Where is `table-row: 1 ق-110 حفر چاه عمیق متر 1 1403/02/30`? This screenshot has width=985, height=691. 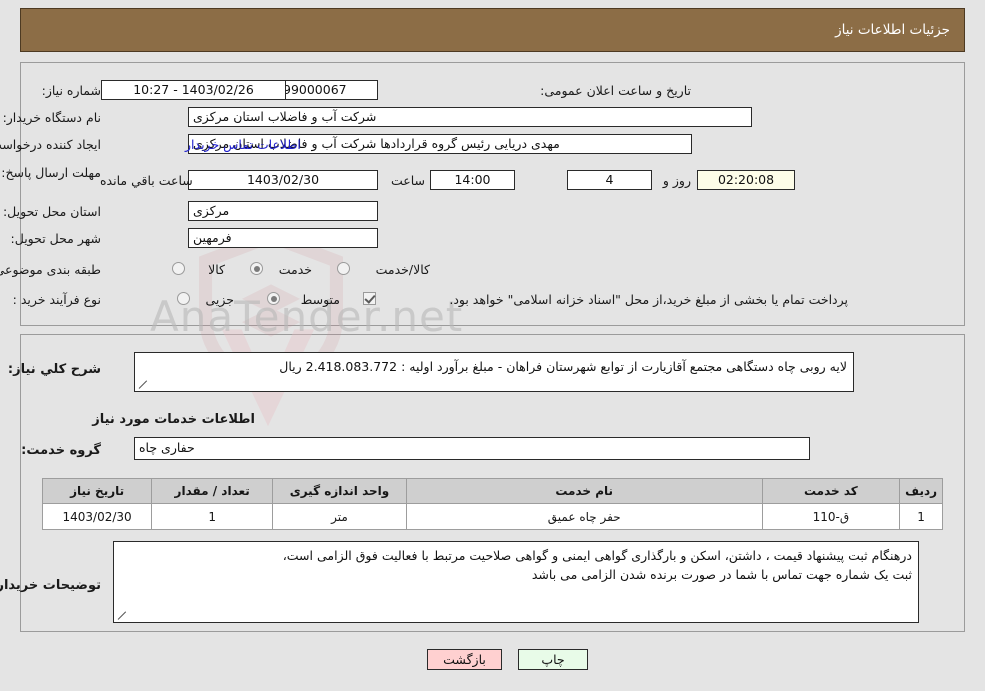 table-row: 1 ق-110 حفر چاه عمیق متر 1 1403/02/30 is located at coordinates (492, 516).